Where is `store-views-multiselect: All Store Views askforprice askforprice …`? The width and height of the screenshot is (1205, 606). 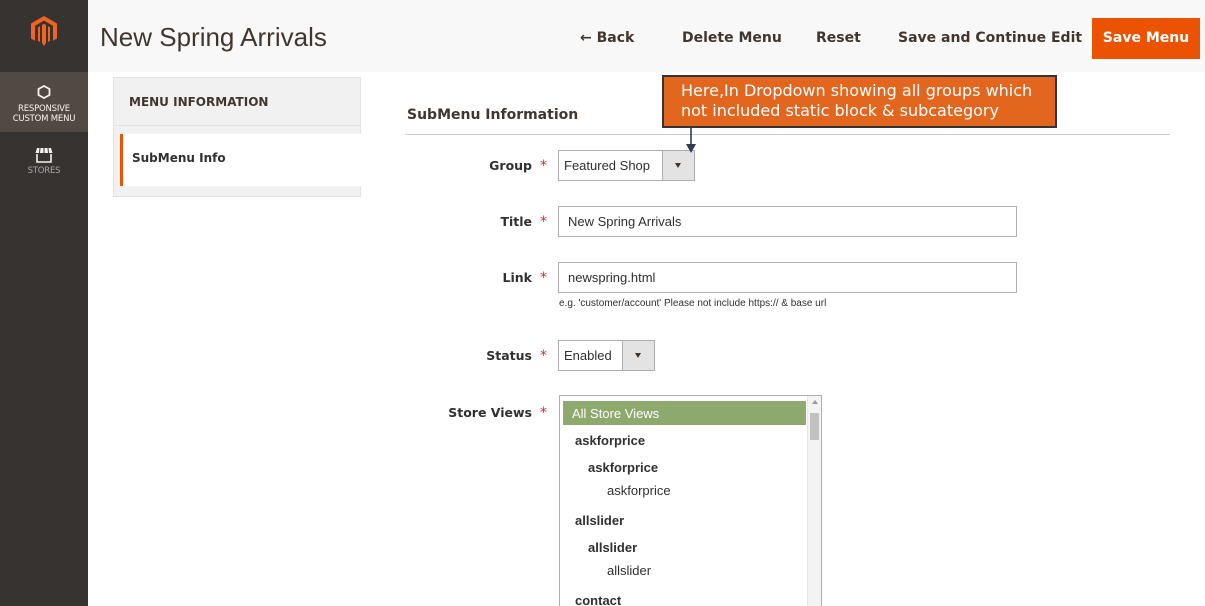 store-views-multiselect: All Store Views askforprice askforprice … is located at coordinates (690, 500).